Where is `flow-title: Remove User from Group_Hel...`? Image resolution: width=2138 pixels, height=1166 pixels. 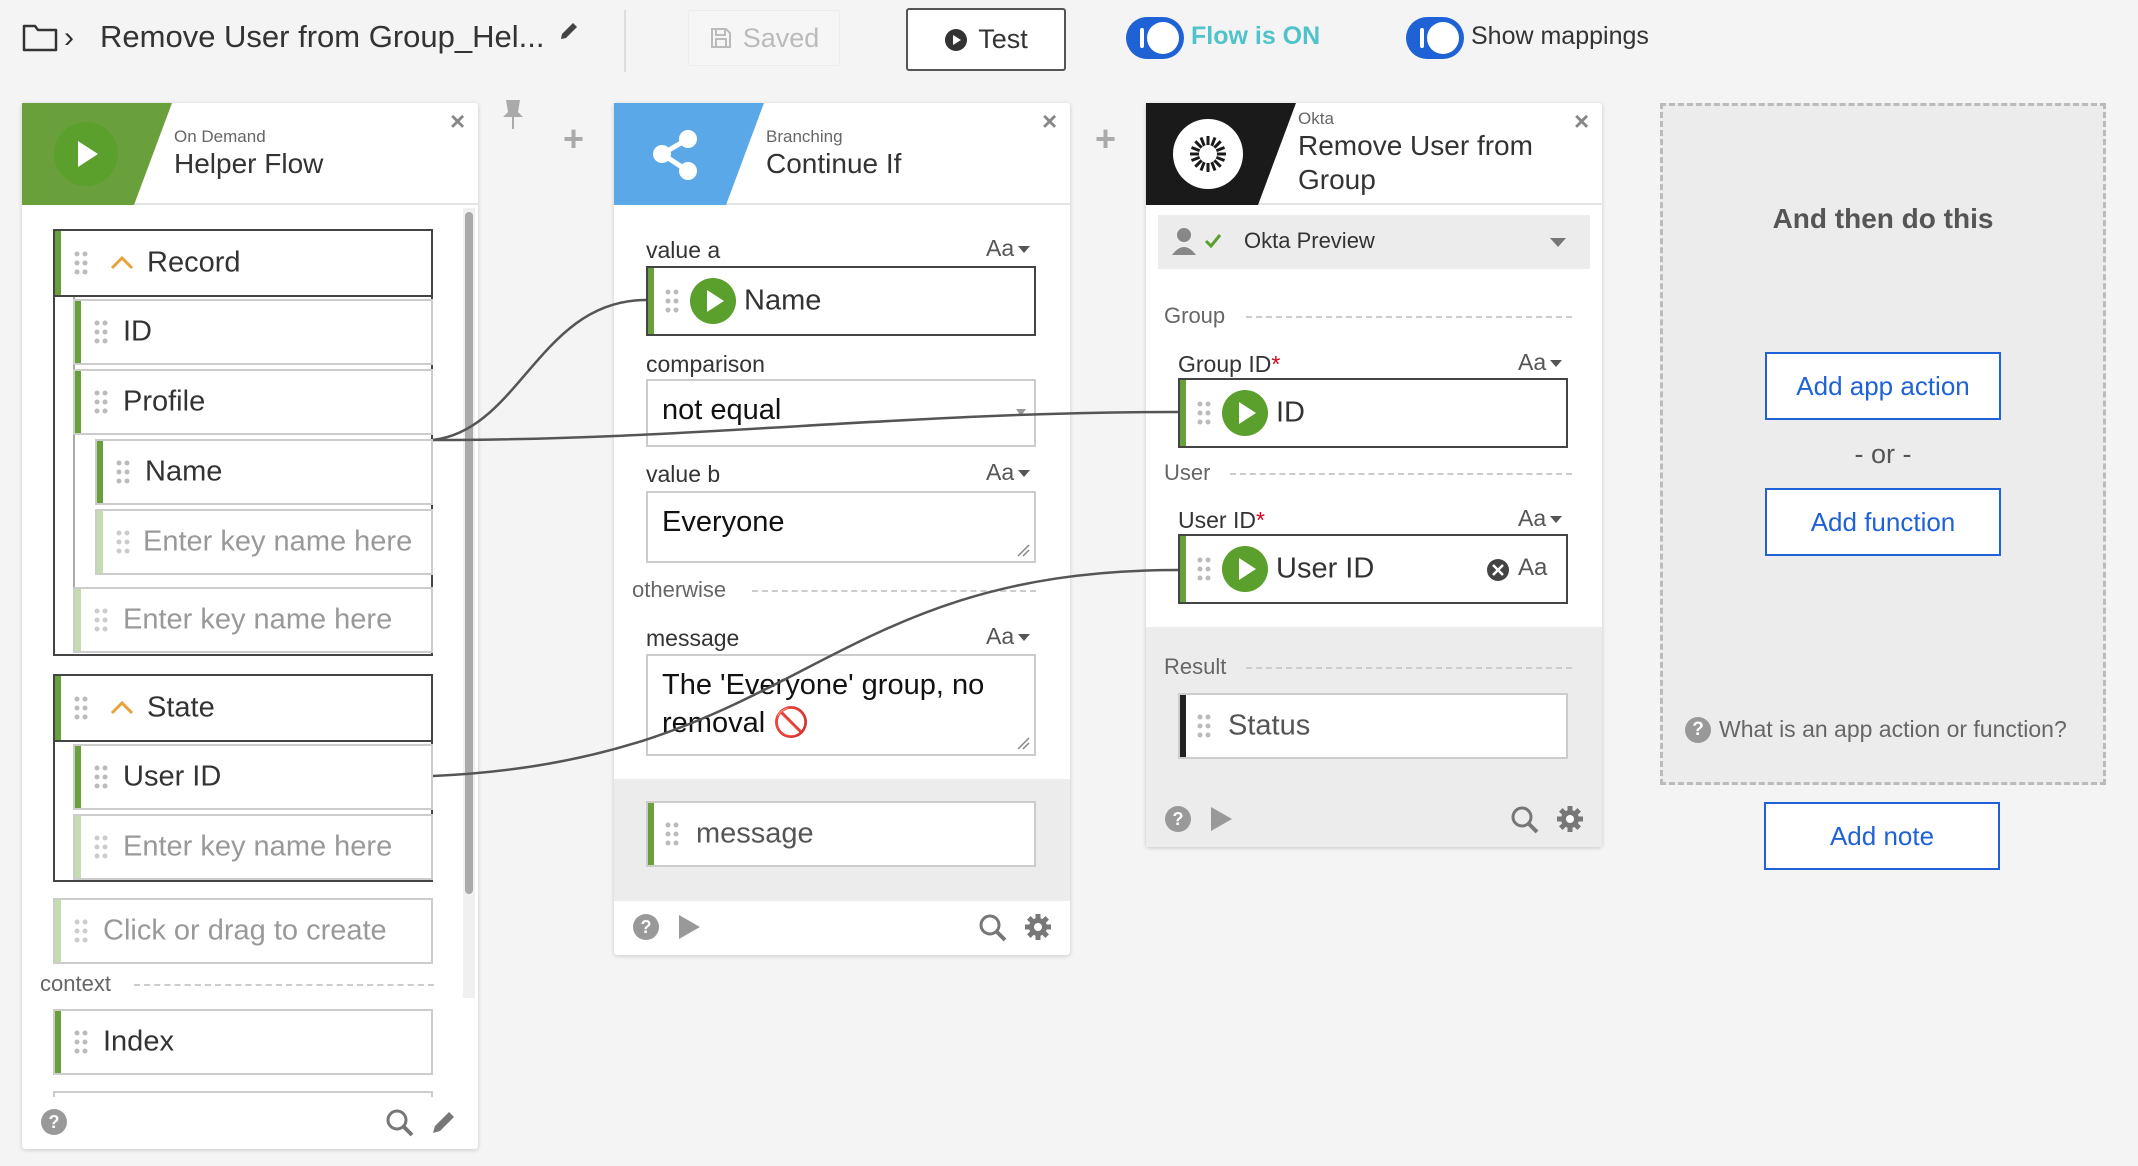
flow-title: Remove User from Group_Hel... is located at coordinates (322, 37).